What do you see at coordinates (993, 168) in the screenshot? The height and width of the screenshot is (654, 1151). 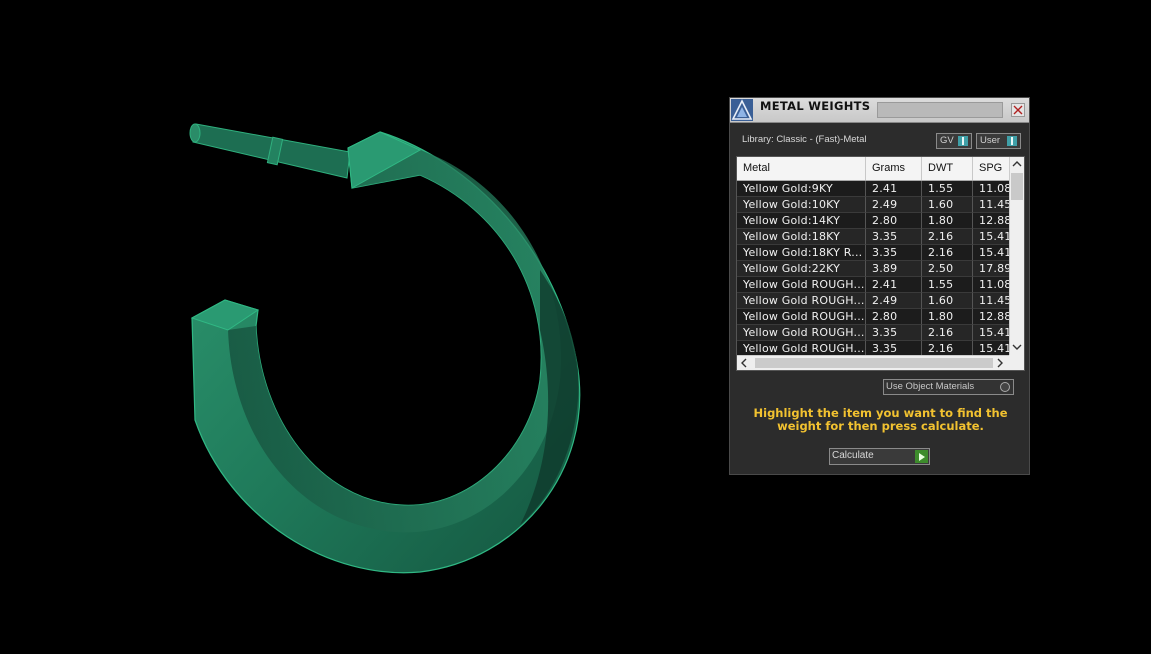 I see `column-header-spg: SPG` at bounding box center [993, 168].